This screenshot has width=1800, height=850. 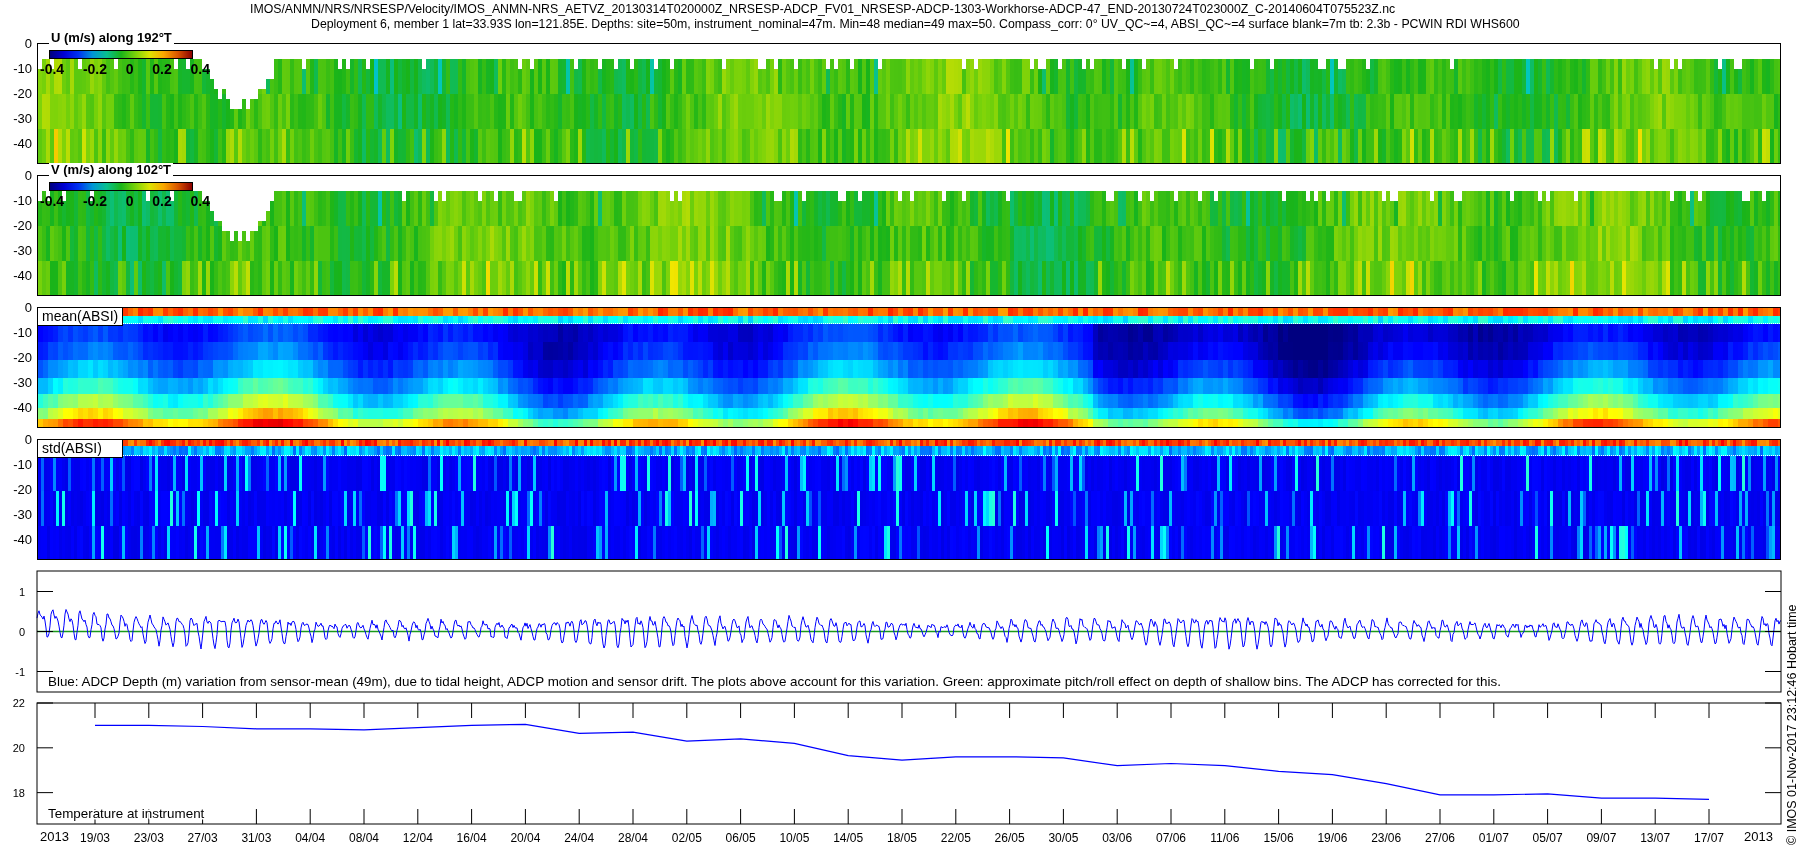 What do you see at coordinates (740, 838) in the screenshot?
I see `x-tick-label: 06/05` at bounding box center [740, 838].